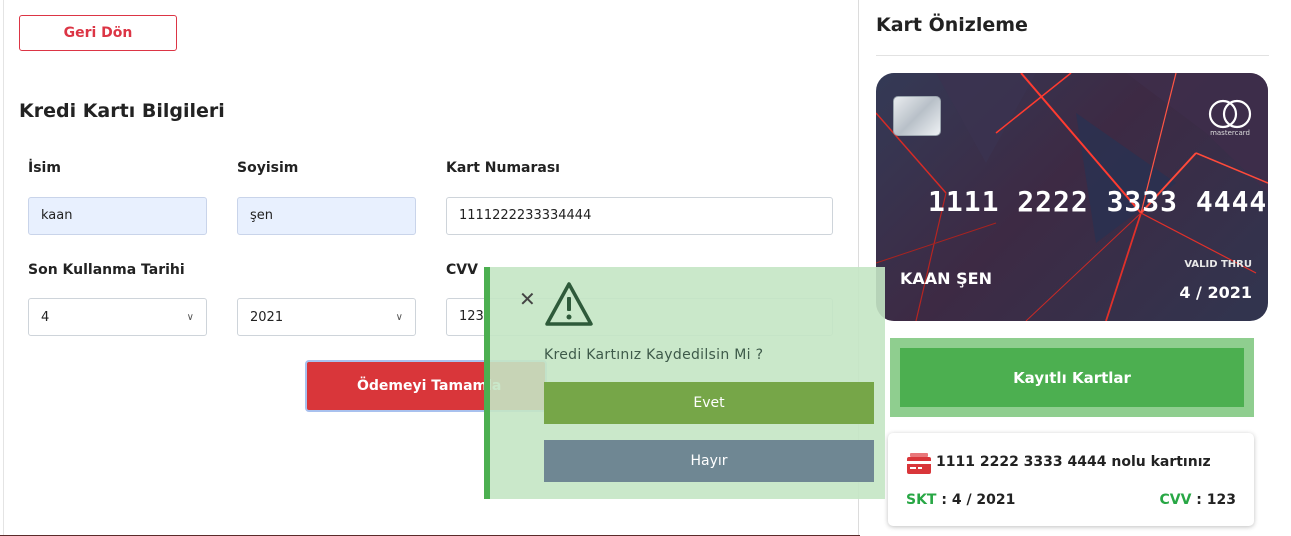  What do you see at coordinates (1098, 201) in the screenshot?
I see `card-number-display: 1111 2222 3333 4444` at bounding box center [1098, 201].